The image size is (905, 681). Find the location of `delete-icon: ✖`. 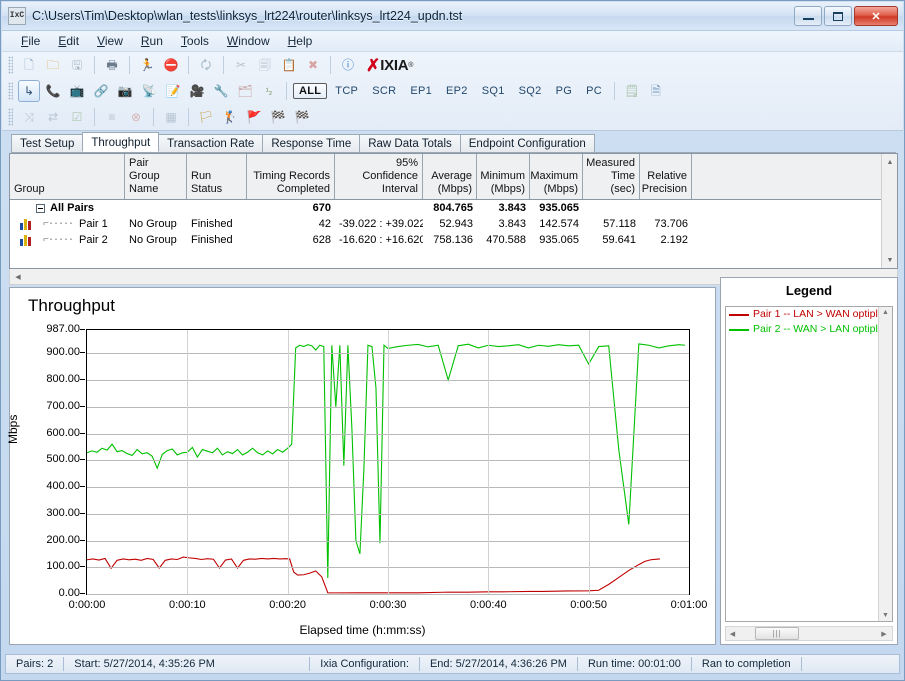

delete-icon: ✖ is located at coordinates (313, 65).